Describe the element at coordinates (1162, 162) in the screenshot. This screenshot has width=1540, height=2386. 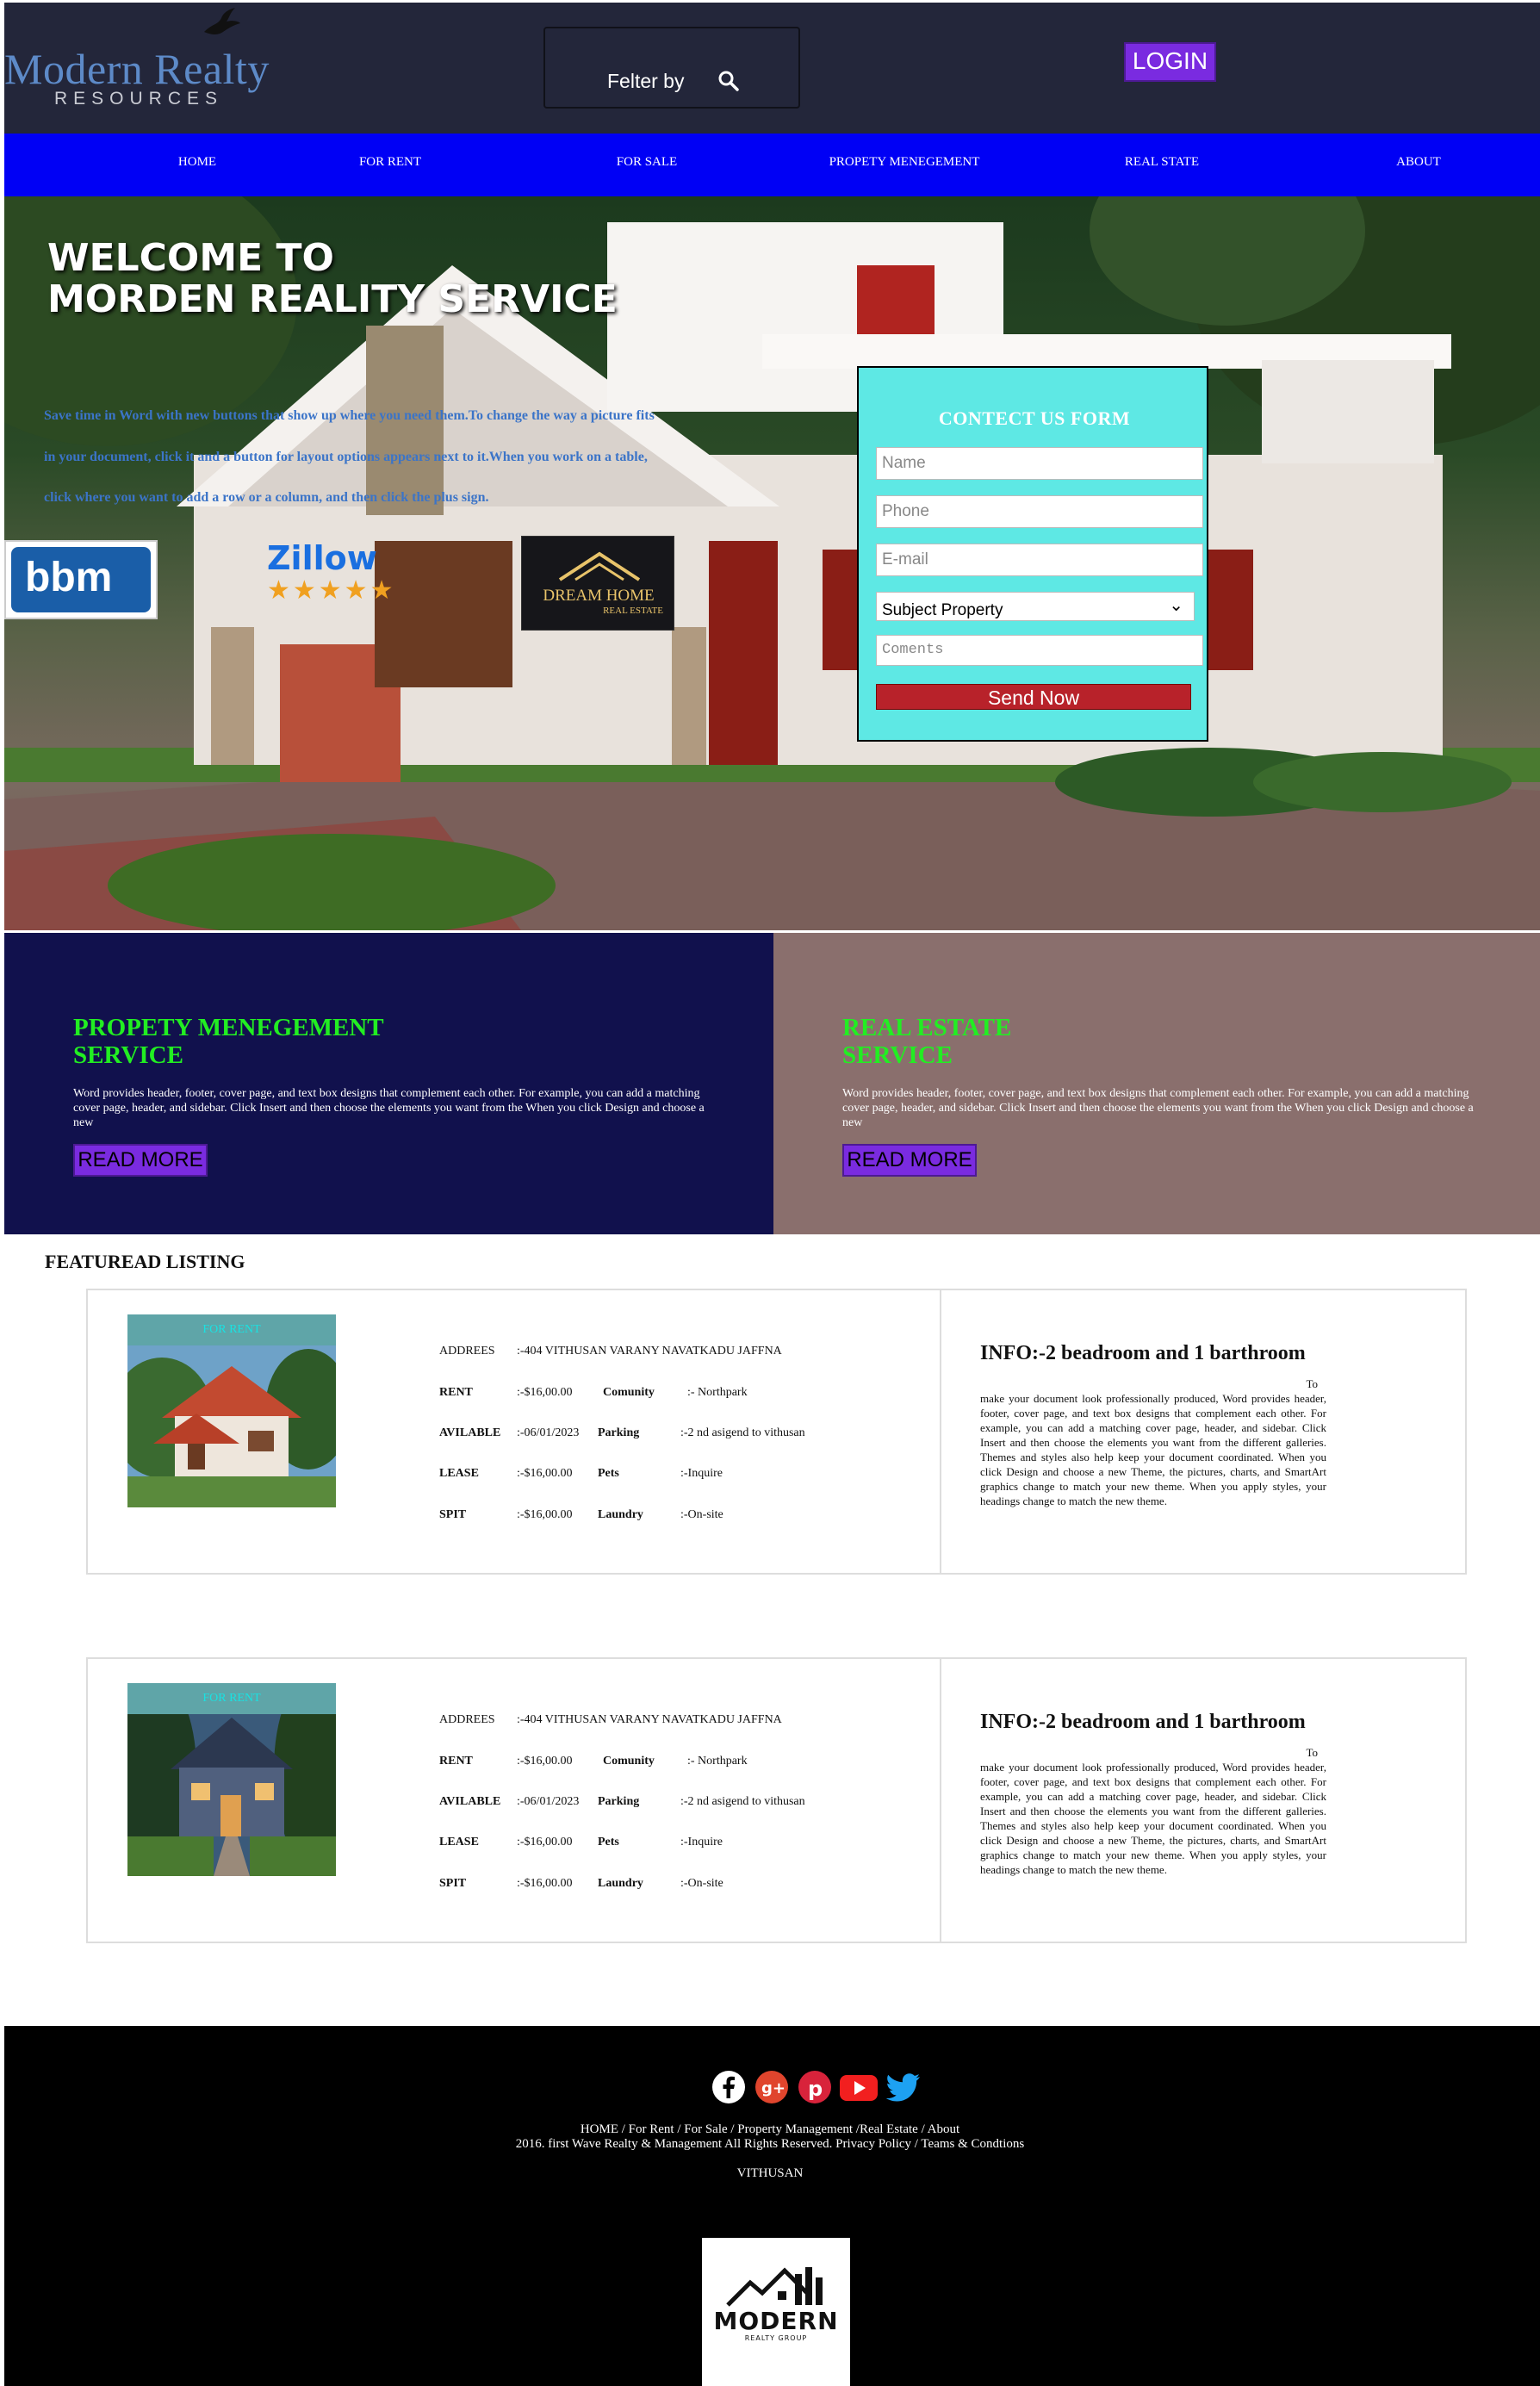
I see `nav-item-real-estate: REAL STATE` at that location.